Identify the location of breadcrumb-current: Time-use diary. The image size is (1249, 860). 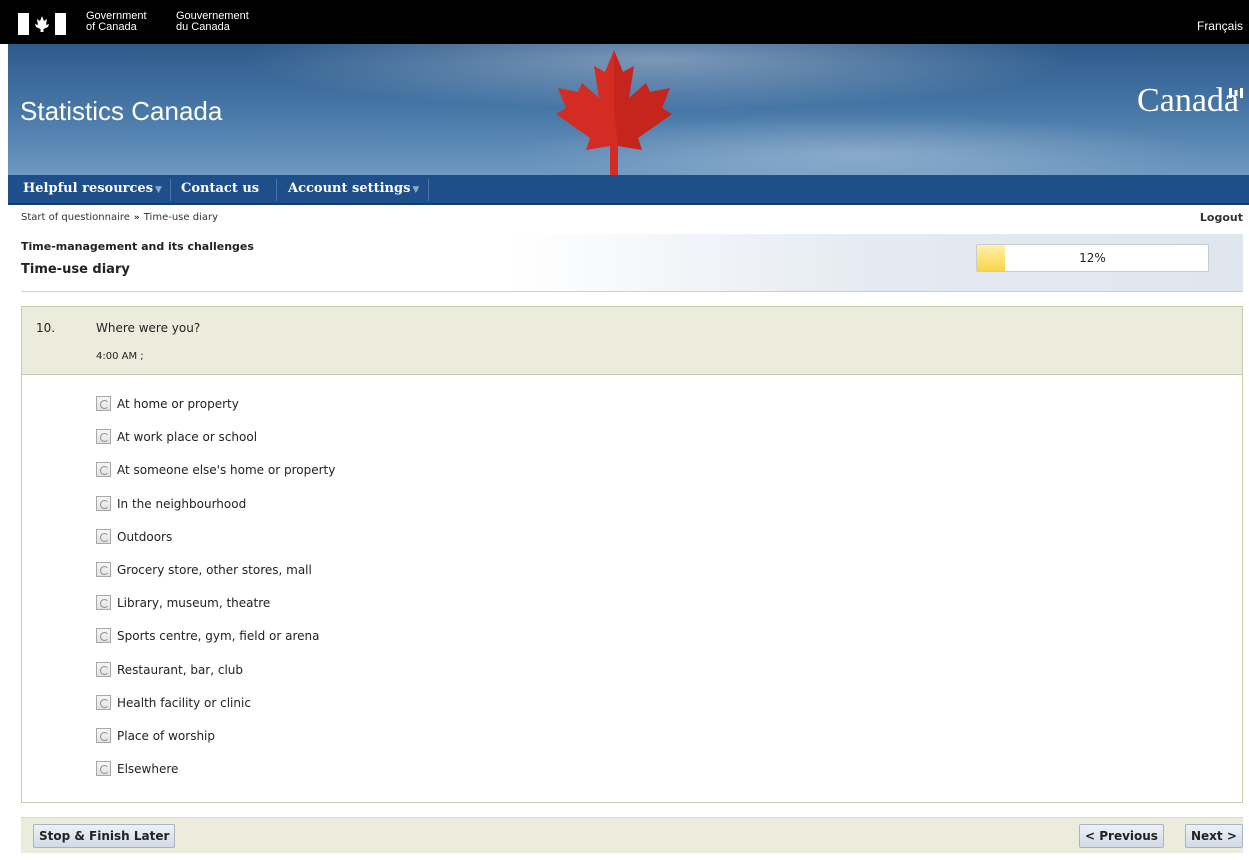
(180, 217).